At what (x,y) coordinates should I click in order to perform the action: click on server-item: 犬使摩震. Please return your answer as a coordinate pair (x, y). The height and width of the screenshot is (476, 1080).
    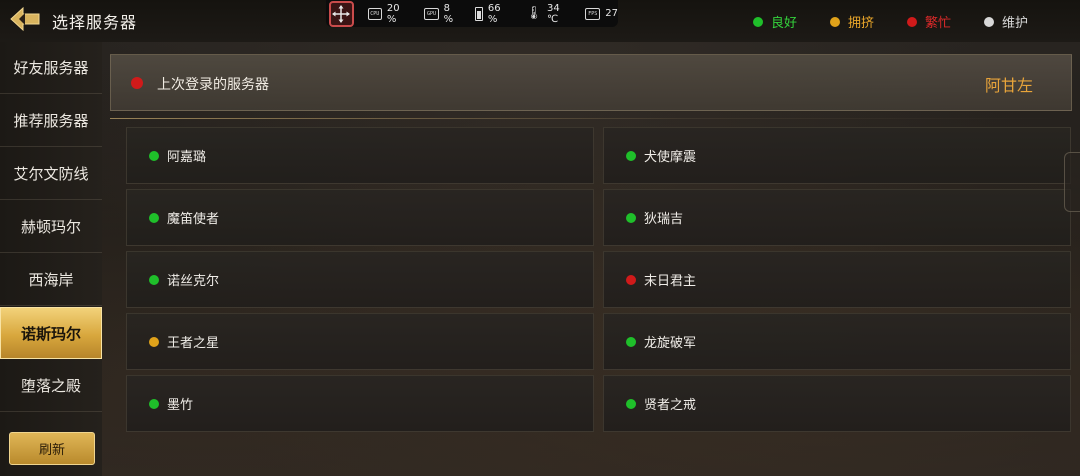
    Looking at the image, I should click on (837, 155).